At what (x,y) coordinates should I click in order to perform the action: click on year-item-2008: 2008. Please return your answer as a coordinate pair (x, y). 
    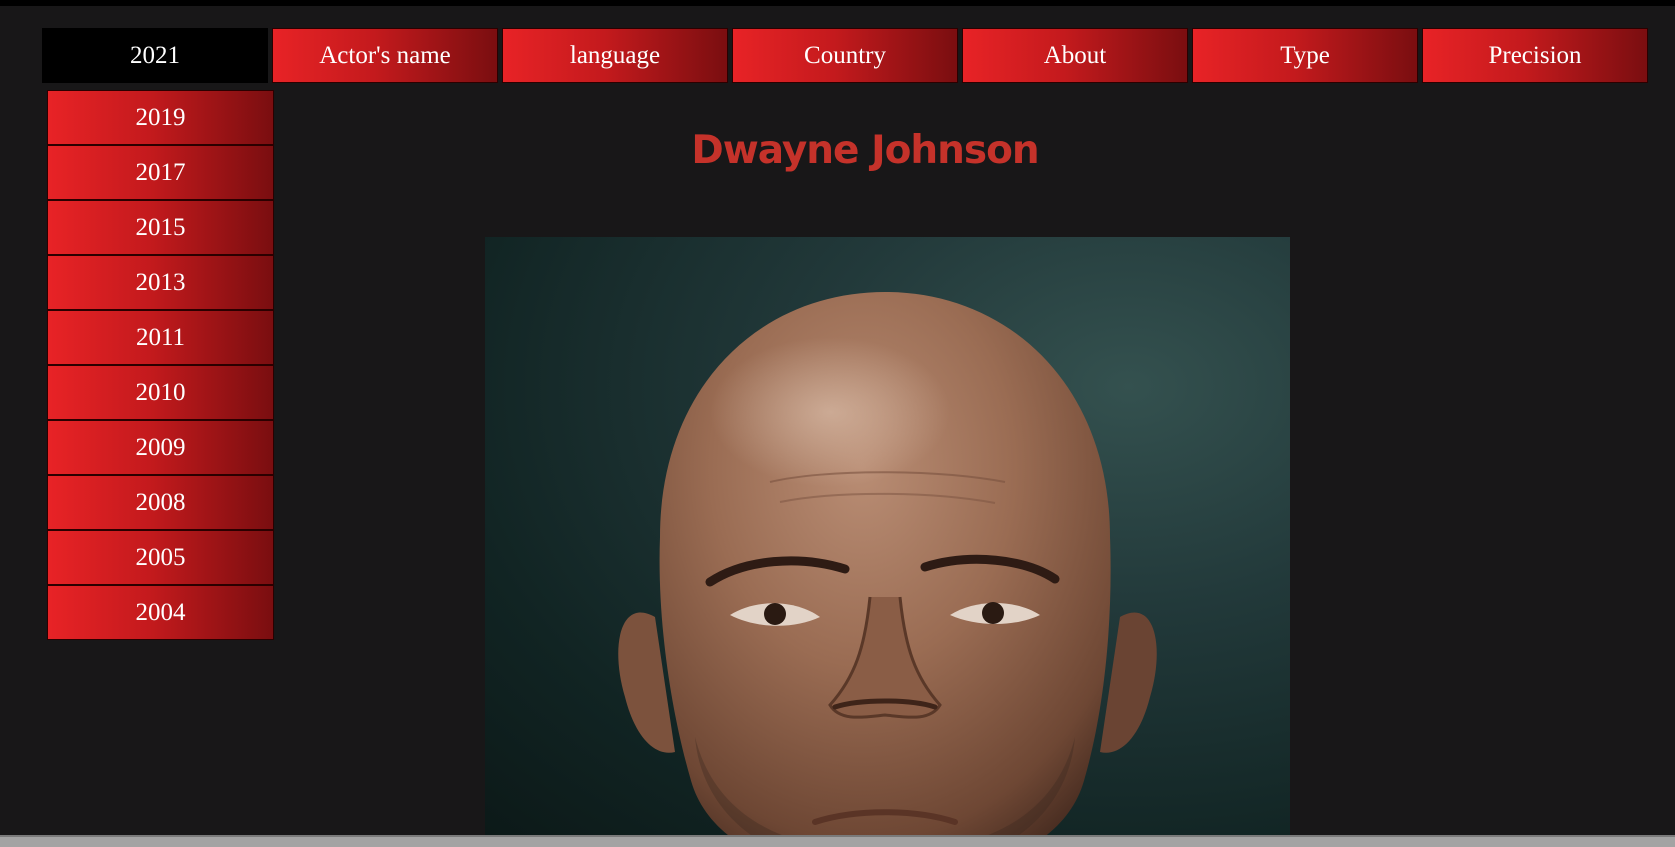
    Looking at the image, I should click on (160, 502).